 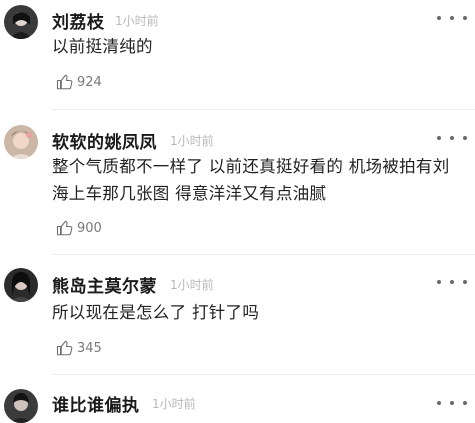 What do you see at coordinates (156, 312) in the screenshot?
I see `comment-text: 所以现在是怎么了 打针了吗` at bounding box center [156, 312].